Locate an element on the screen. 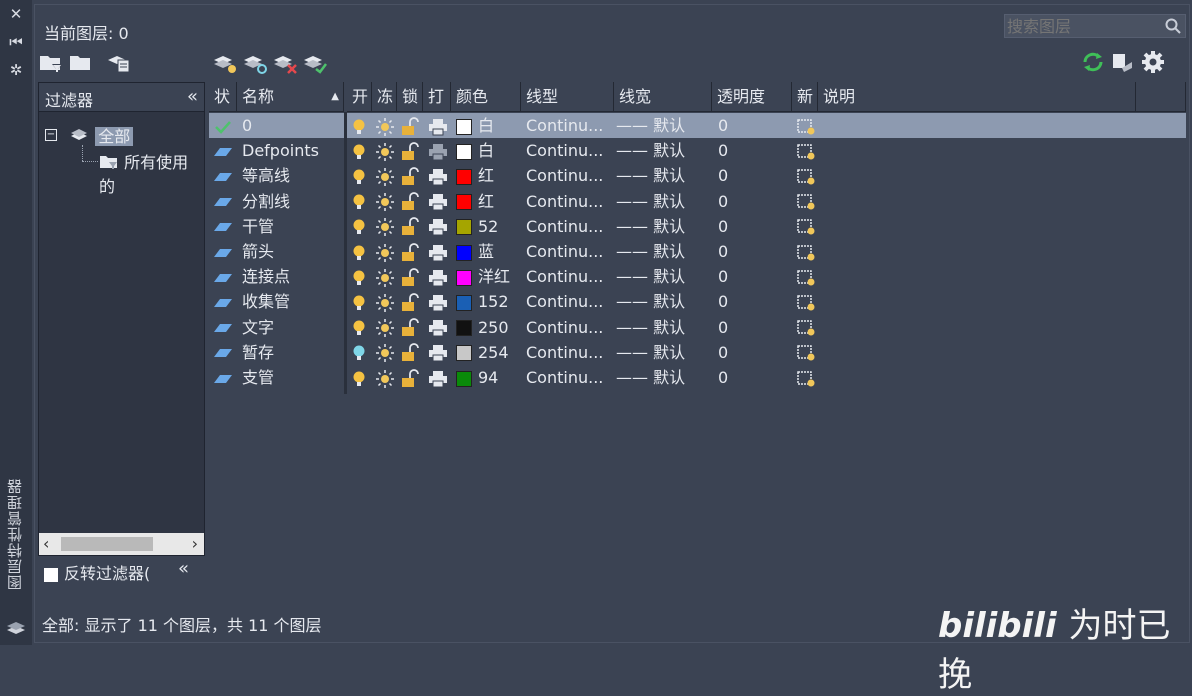 This screenshot has height=696, width=1192. color-cell: 250 is located at coordinates (488, 327).